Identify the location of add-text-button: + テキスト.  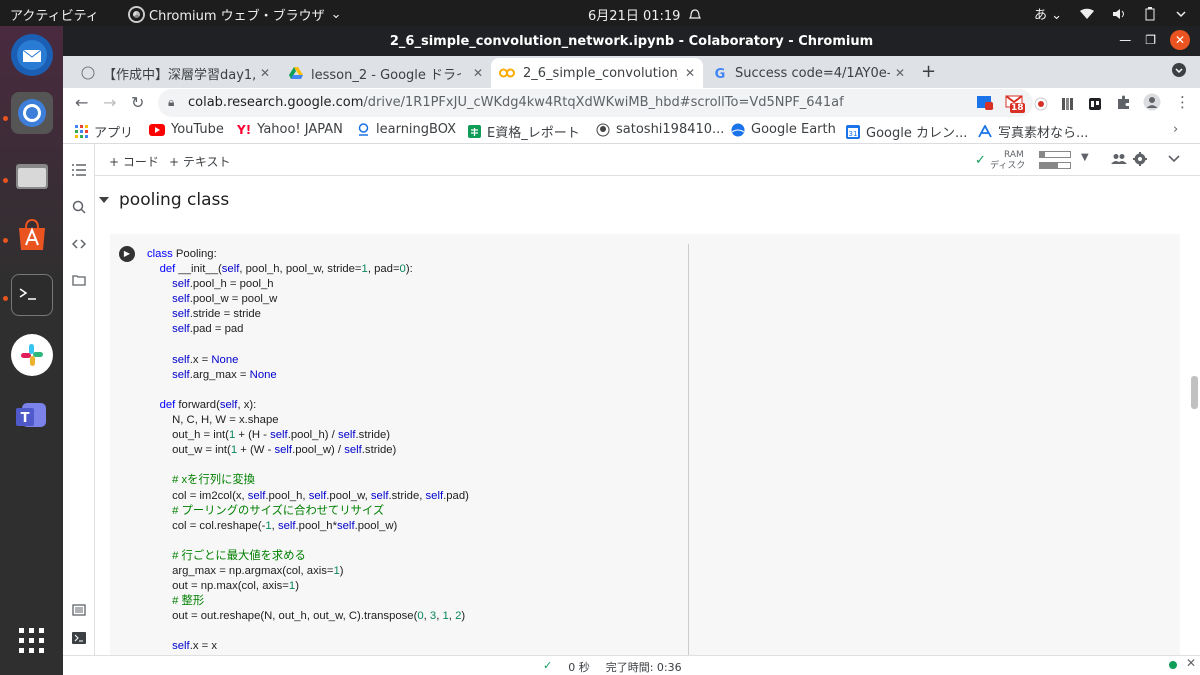
(200, 161).